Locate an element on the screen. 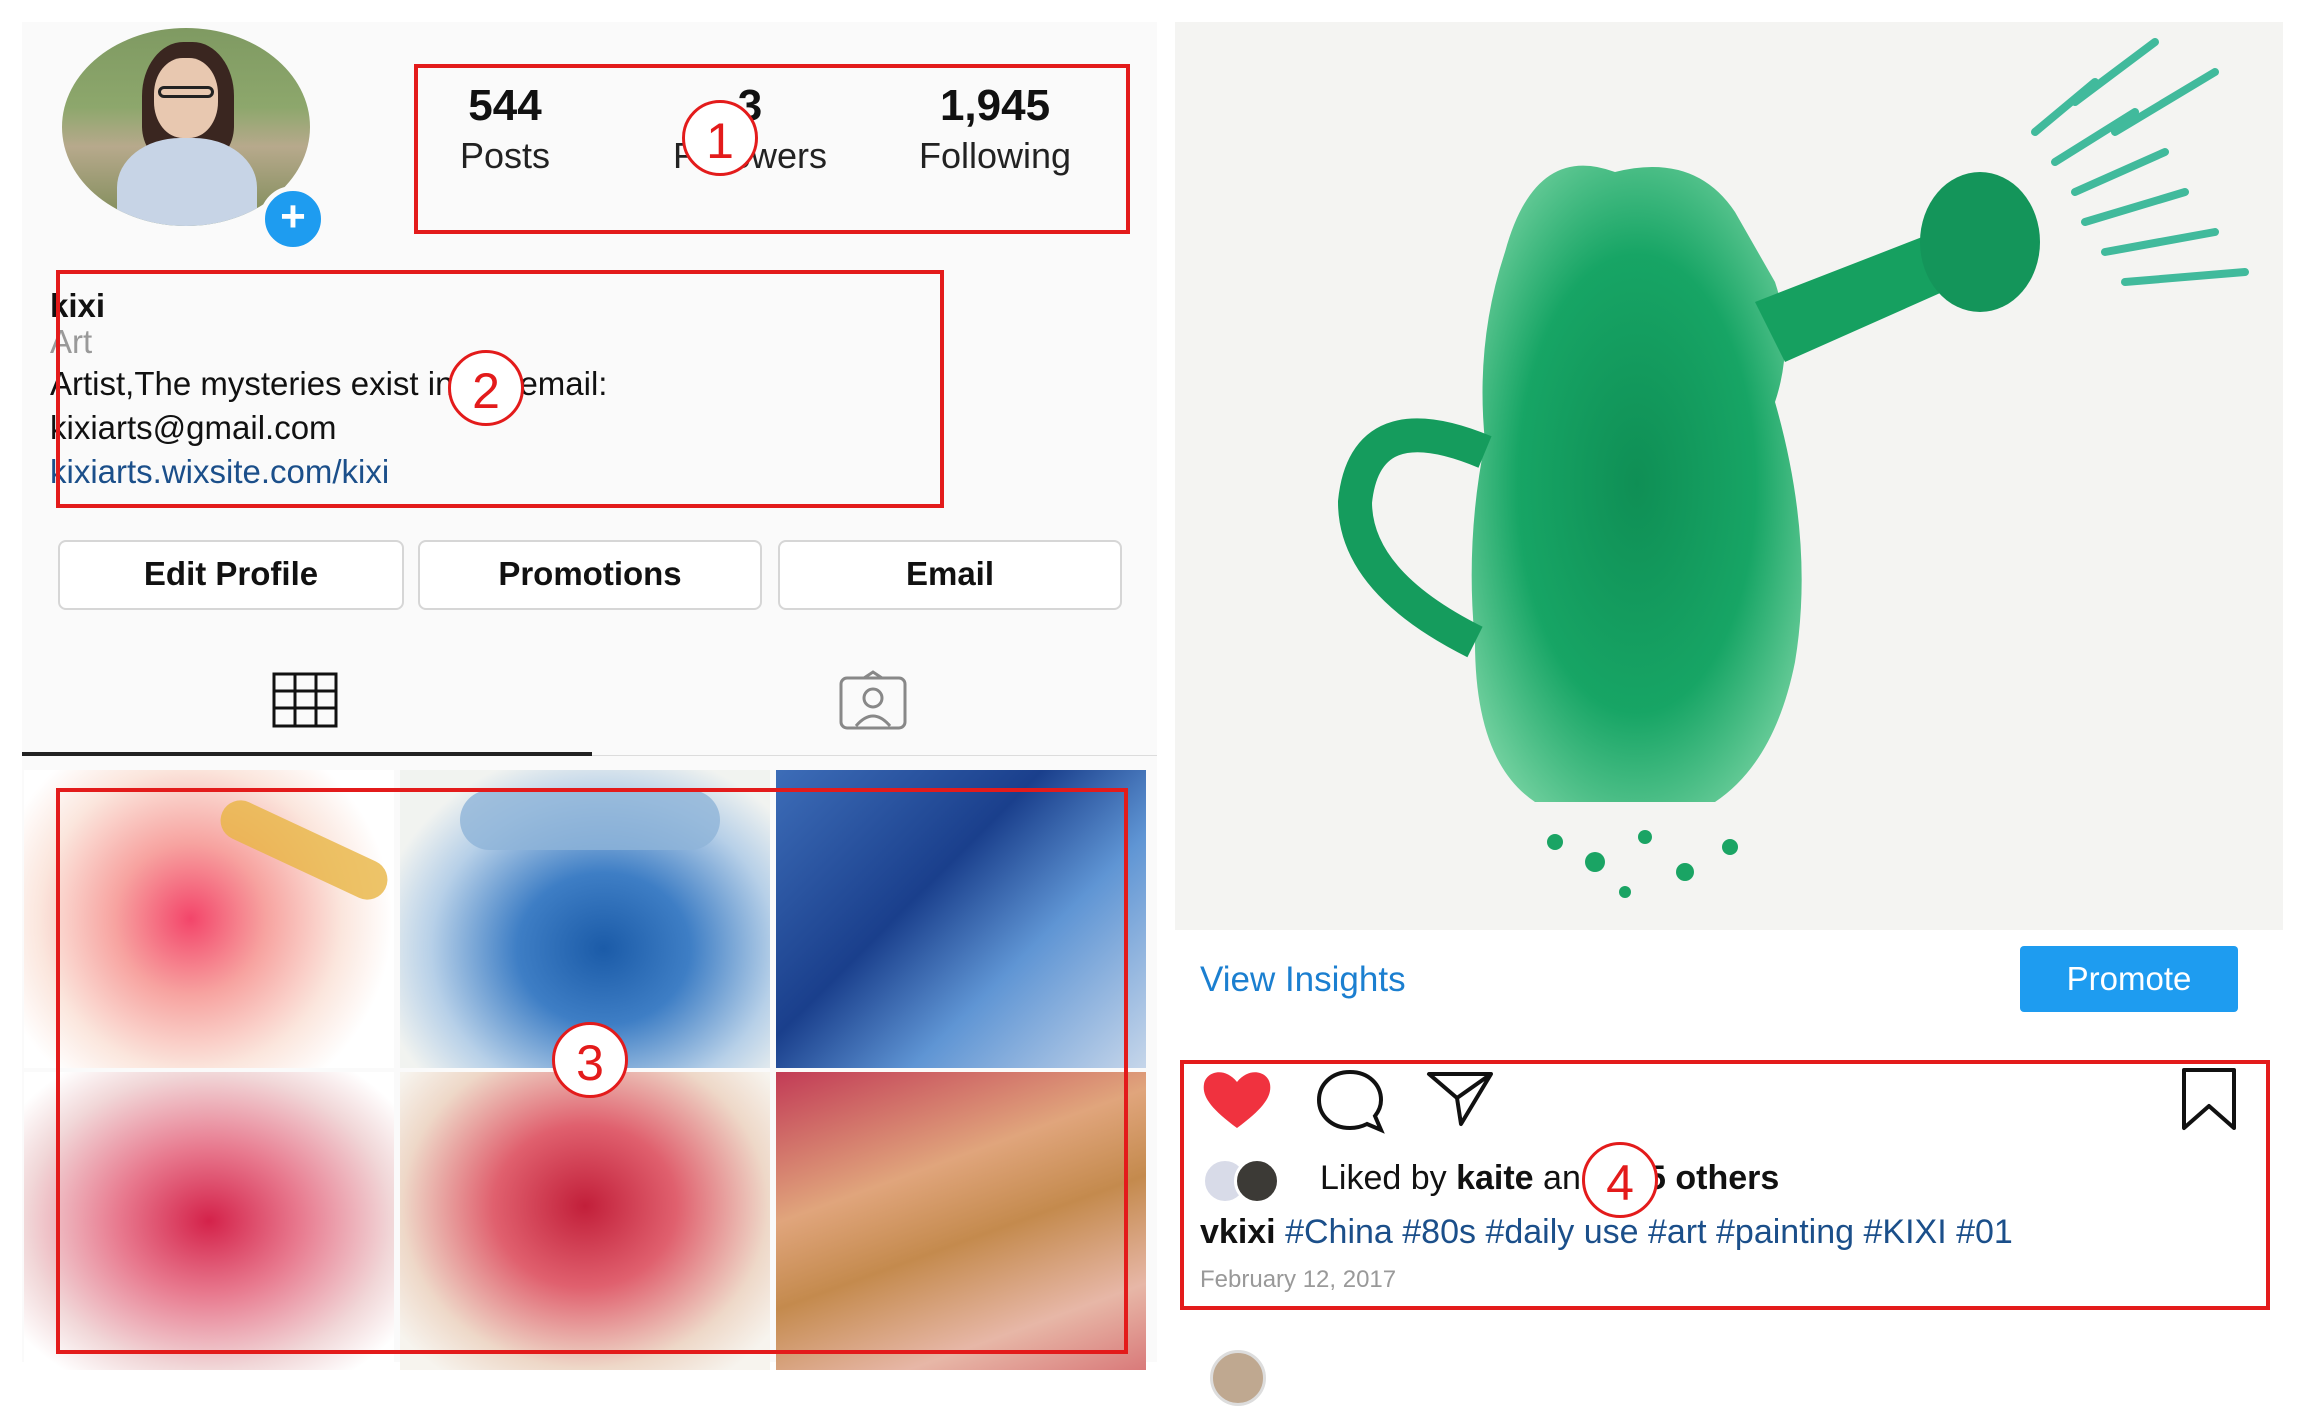 Image resolution: width=2299 pixels, height=1406 pixels. active-tab-indicator is located at coordinates (307, 754).